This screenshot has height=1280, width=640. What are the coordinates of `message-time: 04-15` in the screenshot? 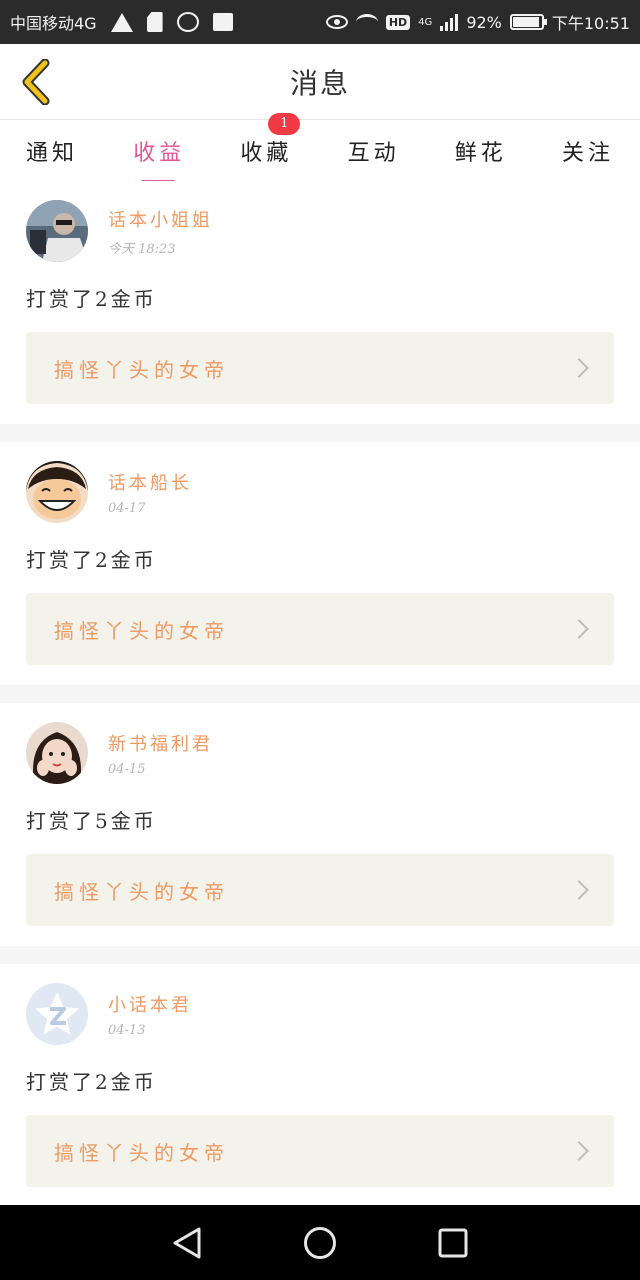 It's located at (127, 769).